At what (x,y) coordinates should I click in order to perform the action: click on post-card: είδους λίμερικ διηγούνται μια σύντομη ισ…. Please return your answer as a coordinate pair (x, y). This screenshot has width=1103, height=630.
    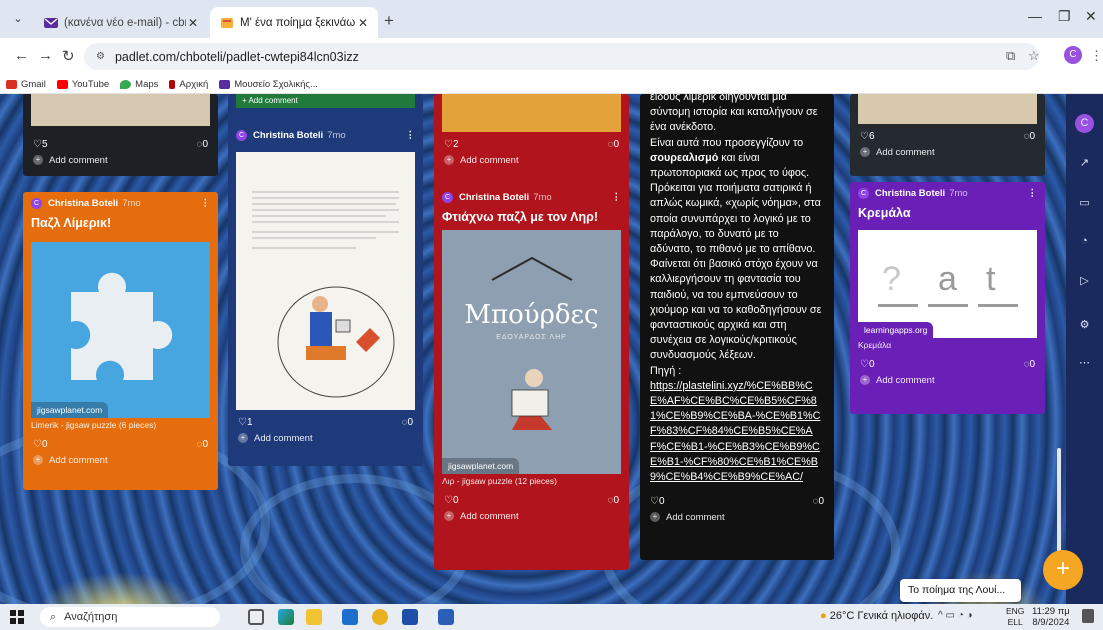
    Looking at the image, I should click on (737, 327).